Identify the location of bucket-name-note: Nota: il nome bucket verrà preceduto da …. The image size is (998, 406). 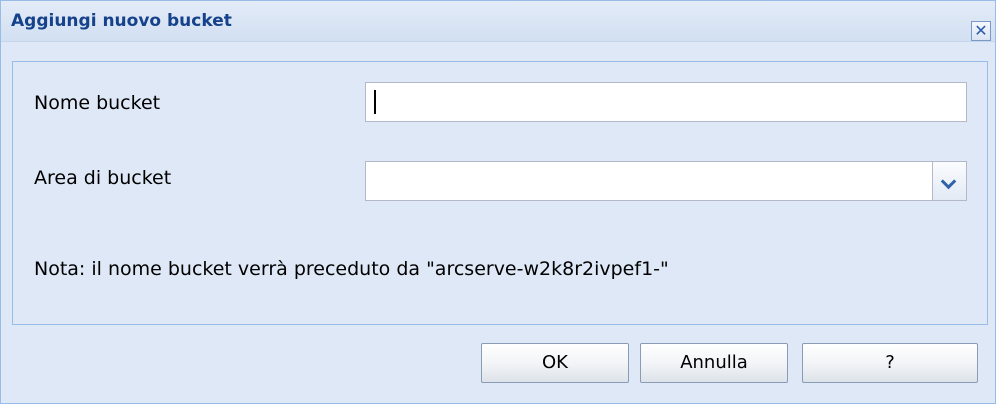
(351, 269).